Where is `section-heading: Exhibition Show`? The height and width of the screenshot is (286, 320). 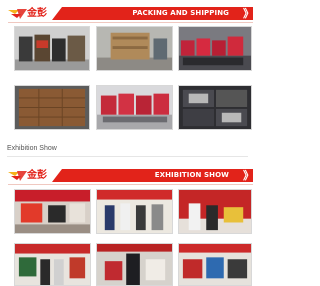
section-heading: Exhibition Show is located at coordinates (32, 148).